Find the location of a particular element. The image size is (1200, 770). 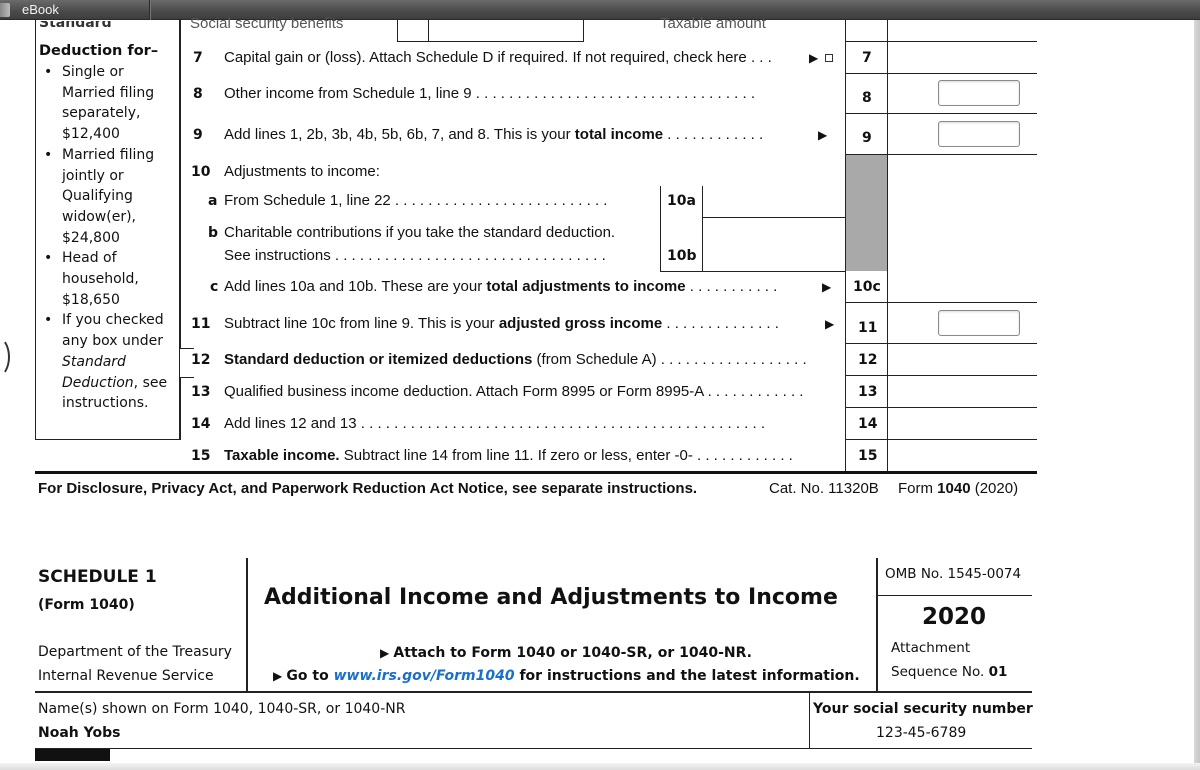

text: Go to is located at coordinates (310, 676).